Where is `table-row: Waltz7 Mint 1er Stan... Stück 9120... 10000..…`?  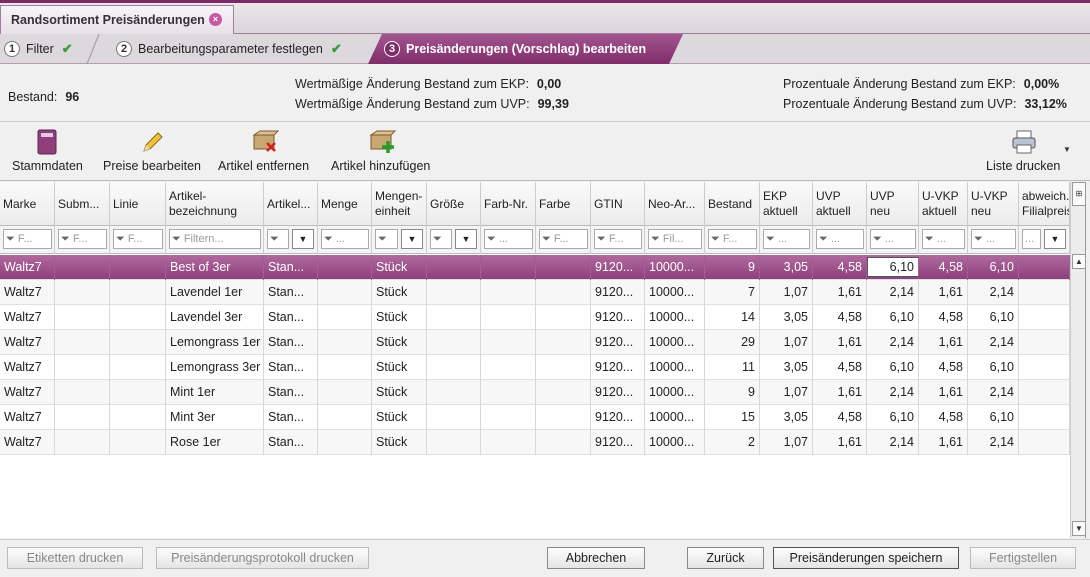 table-row: Waltz7 Mint 1er Stan... Stück 9120... 10000..… is located at coordinates (535, 392).